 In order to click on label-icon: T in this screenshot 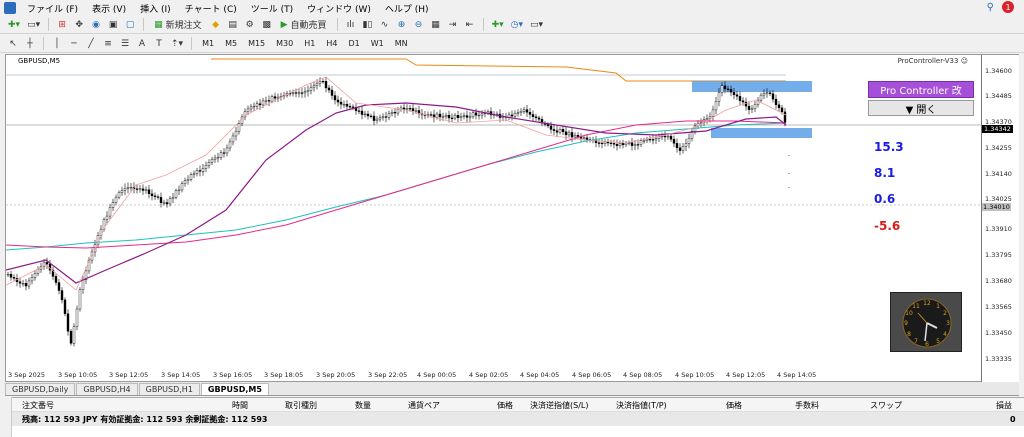, I will do `click(159, 44)`.